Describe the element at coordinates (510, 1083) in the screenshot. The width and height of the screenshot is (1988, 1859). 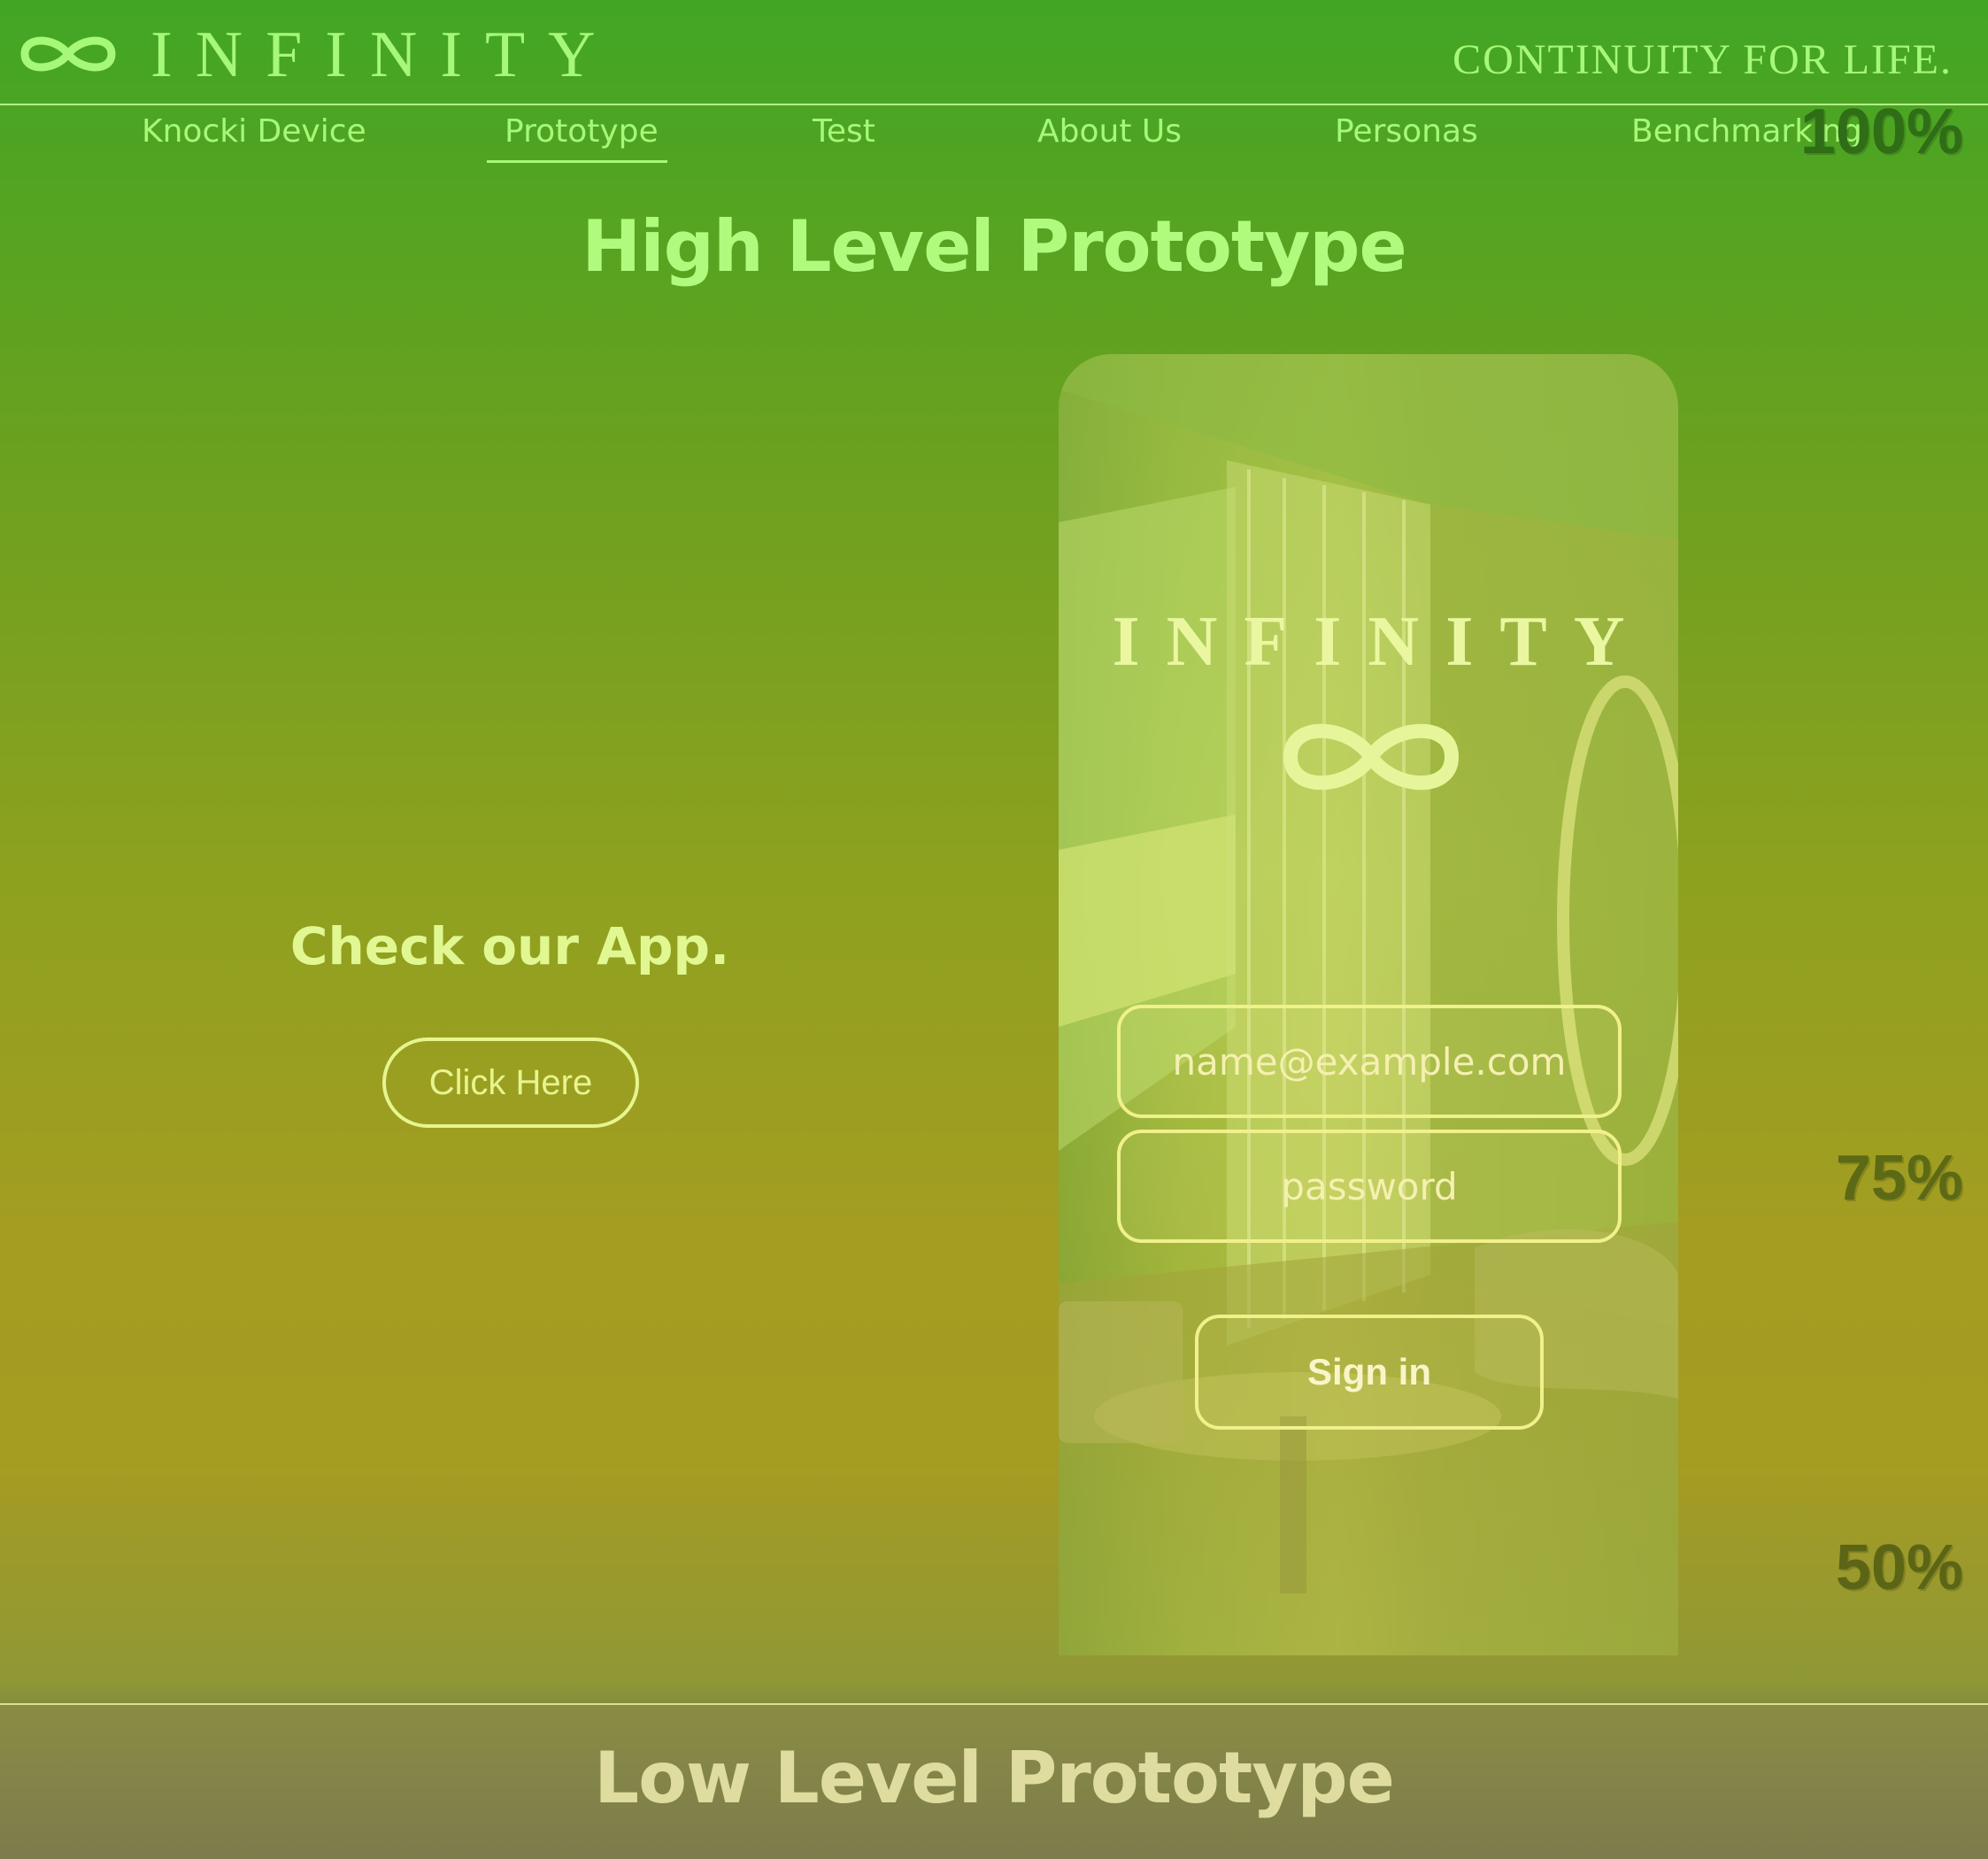
I see `click-here-button: Click Here` at that location.